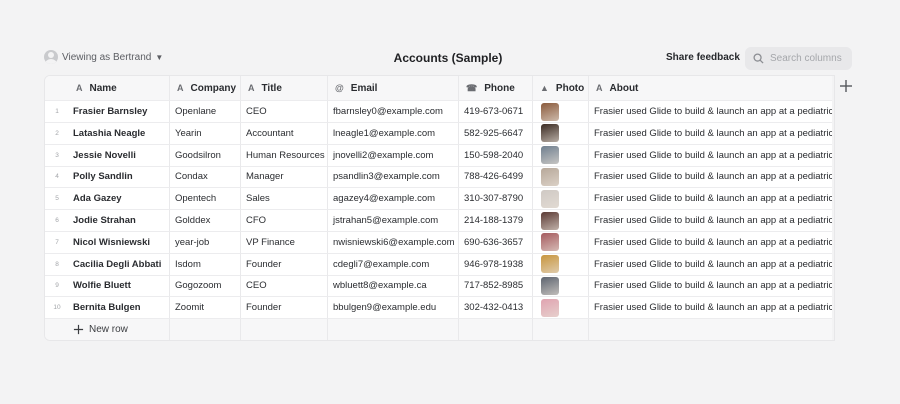  I want to click on cell-email: jnovelli2@example.com, so click(393, 155).